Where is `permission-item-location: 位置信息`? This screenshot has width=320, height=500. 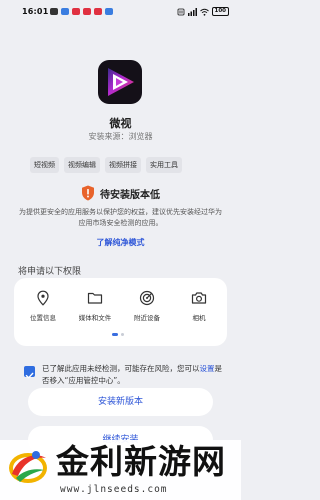 permission-item-location: 位置信息 is located at coordinates (43, 306).